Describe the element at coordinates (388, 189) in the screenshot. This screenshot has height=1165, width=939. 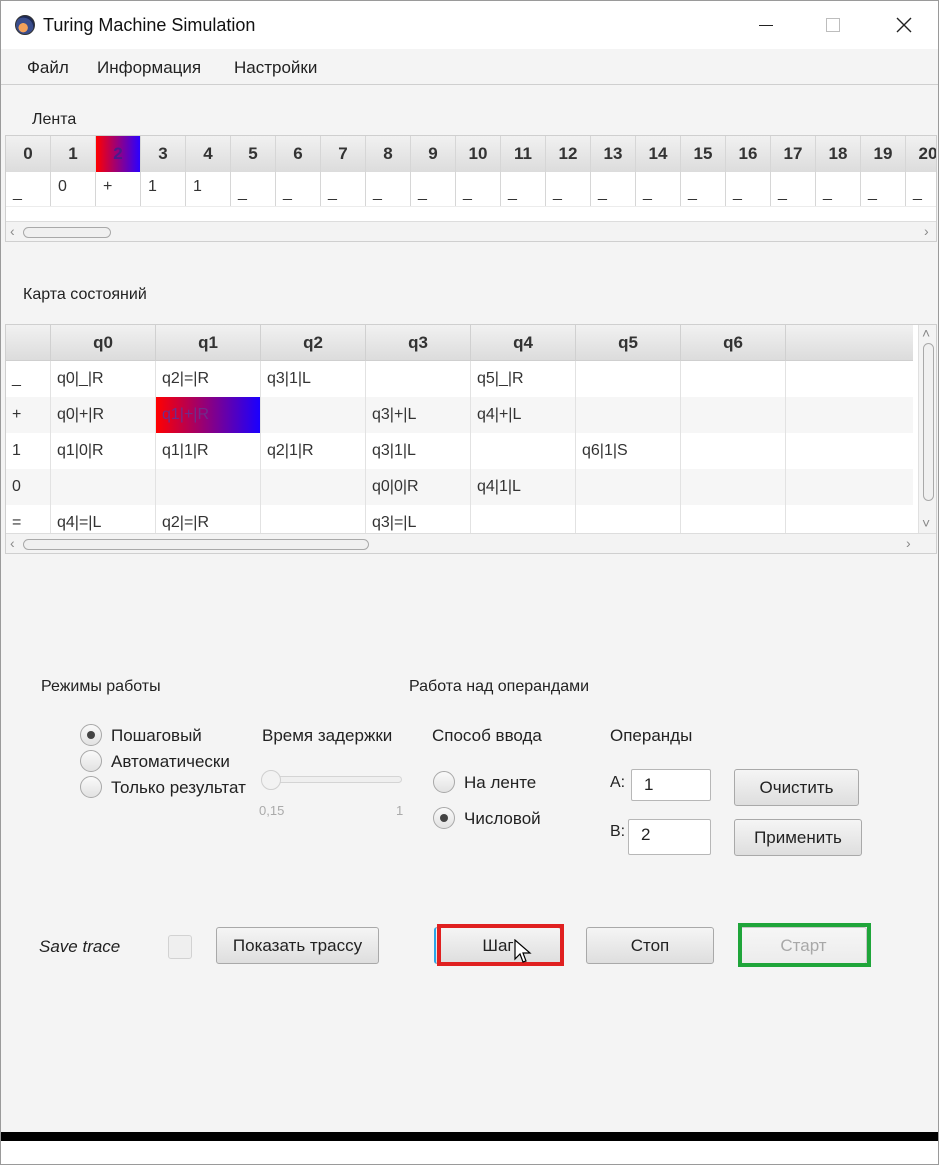
I see `tape-cell-8: _` at that location.